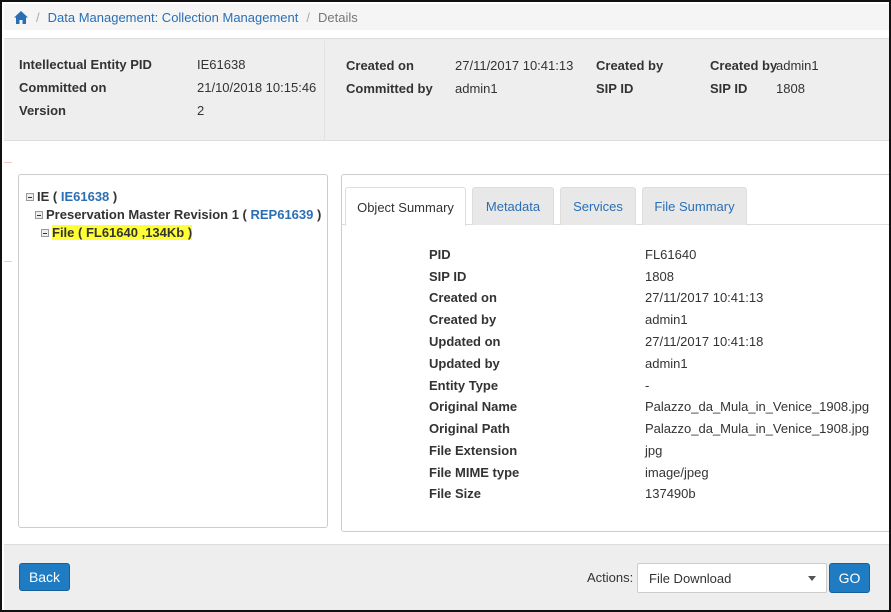 This screenshot has height=612, width=891. I want to click on detail-label-created-on: Created on, so click(463, 297).